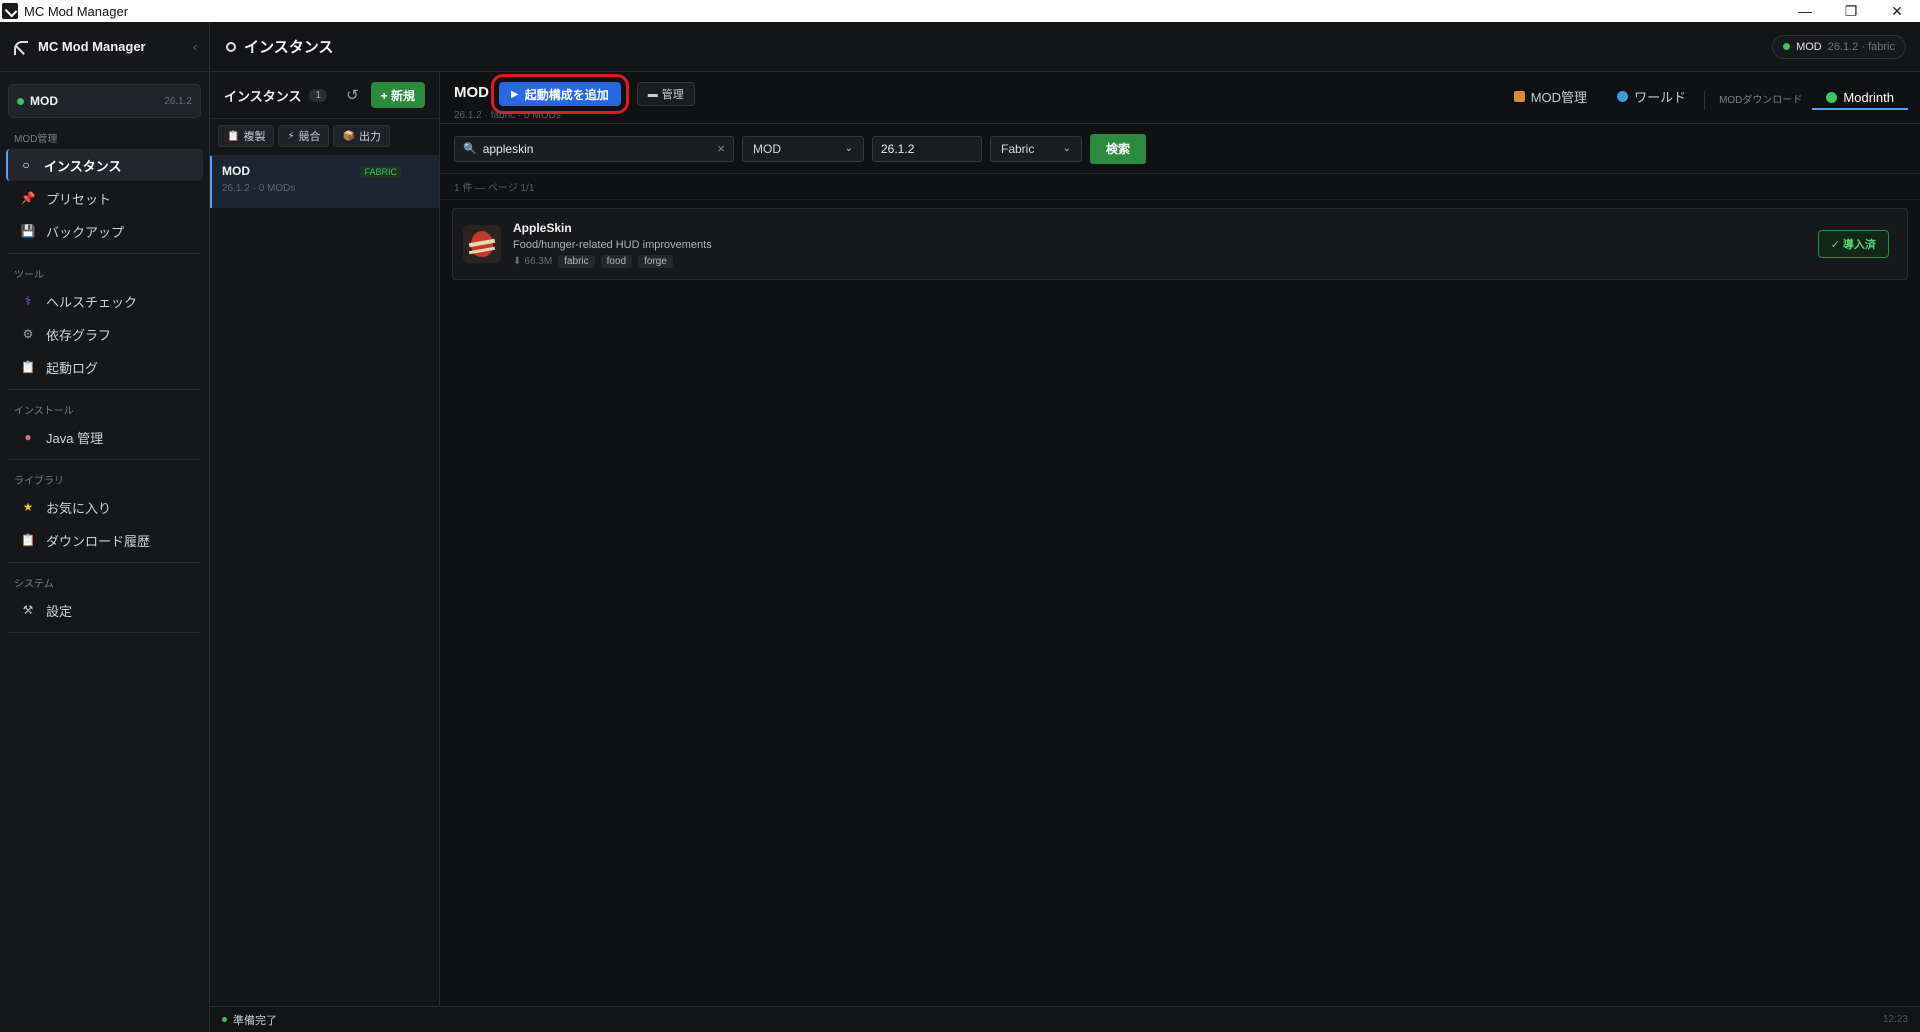  I want to click on conflict-label: 競合, so click(309, 137).